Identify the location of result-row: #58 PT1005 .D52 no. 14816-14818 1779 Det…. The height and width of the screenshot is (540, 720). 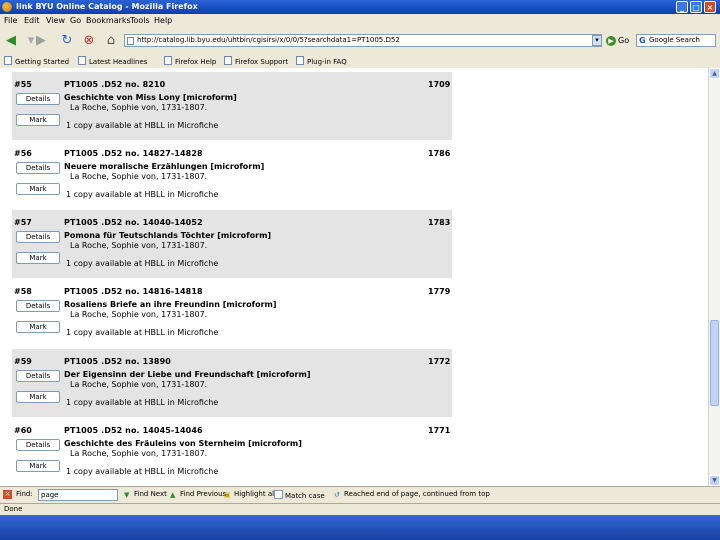
(232, 313).